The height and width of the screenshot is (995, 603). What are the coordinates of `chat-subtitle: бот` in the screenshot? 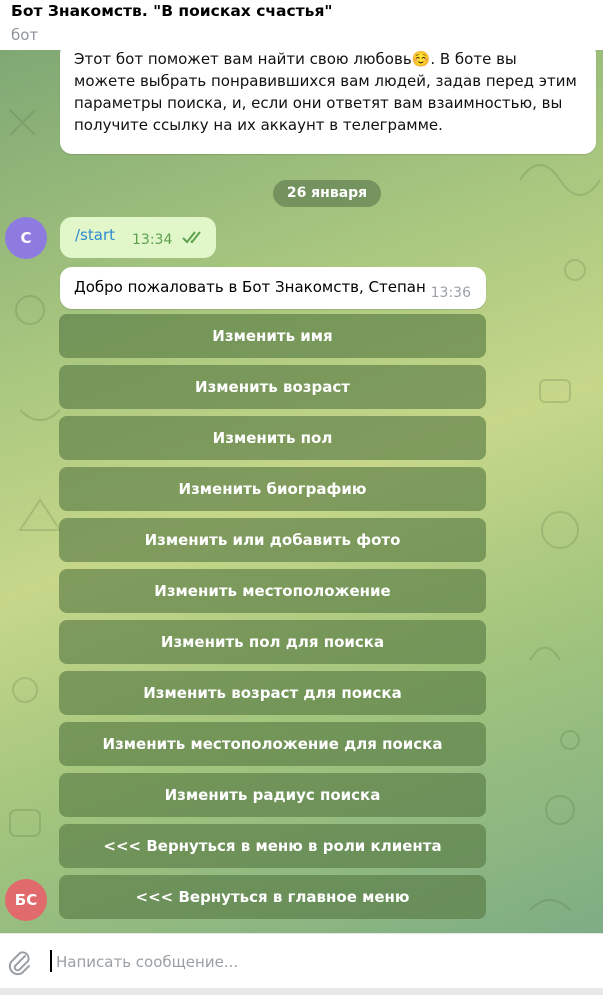 It's located at (25, 35).